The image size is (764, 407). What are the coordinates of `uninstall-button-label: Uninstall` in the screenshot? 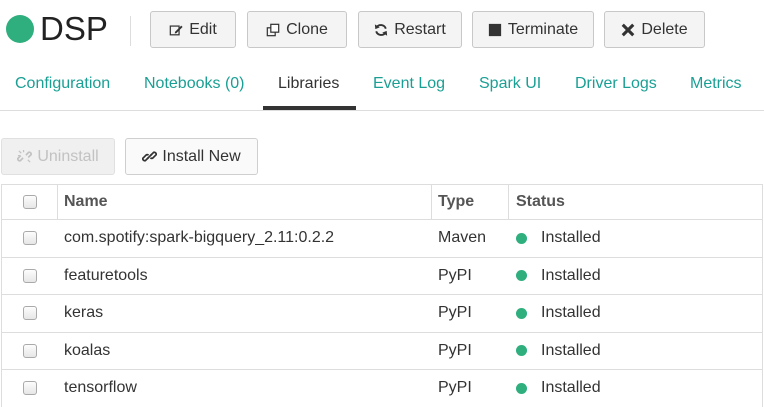 It's located at (68, 156).